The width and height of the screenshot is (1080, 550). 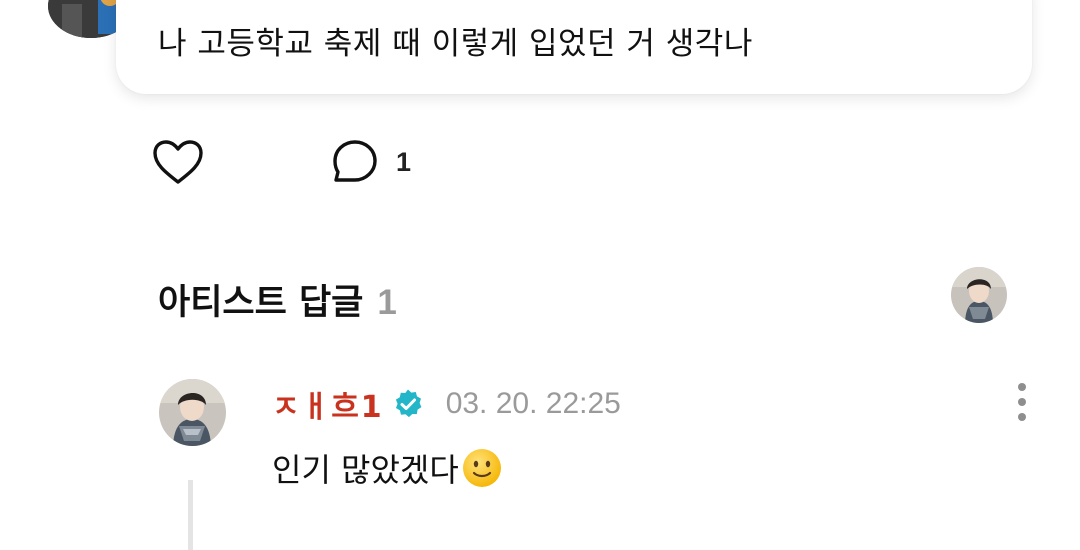 What do you see at coordinates (979, 295) in the screenshot?
I see `artist-avatar` at bounding box center [979, 295].